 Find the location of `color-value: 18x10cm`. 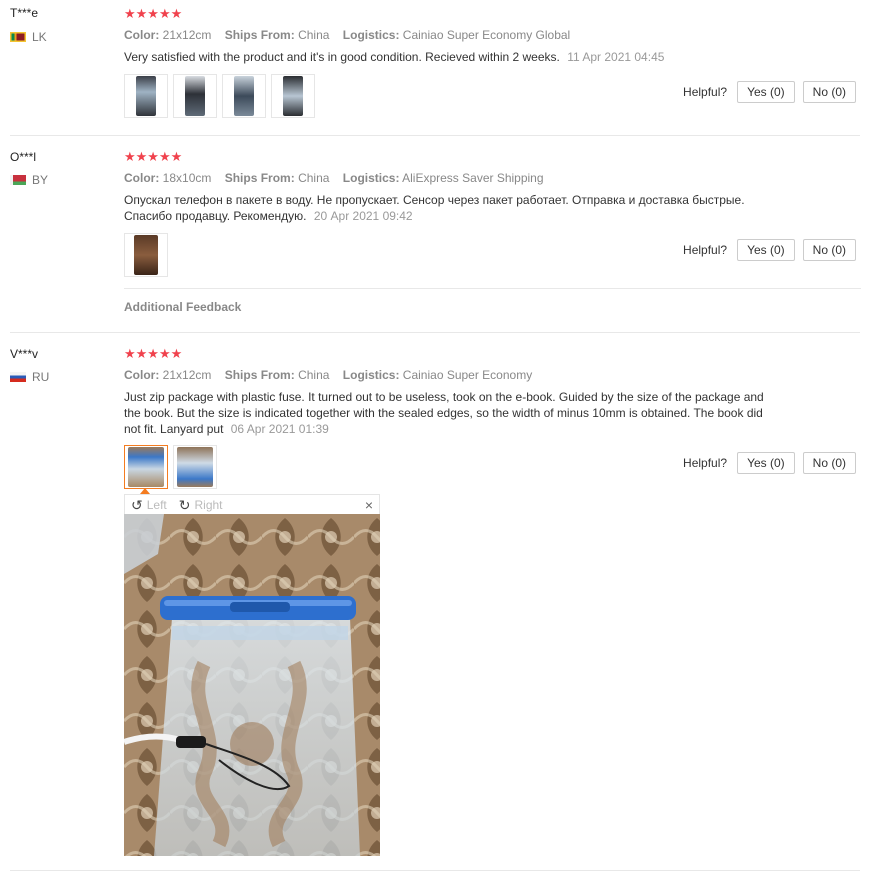

color-value: 18x10cm is located at coordinates (187, 178).